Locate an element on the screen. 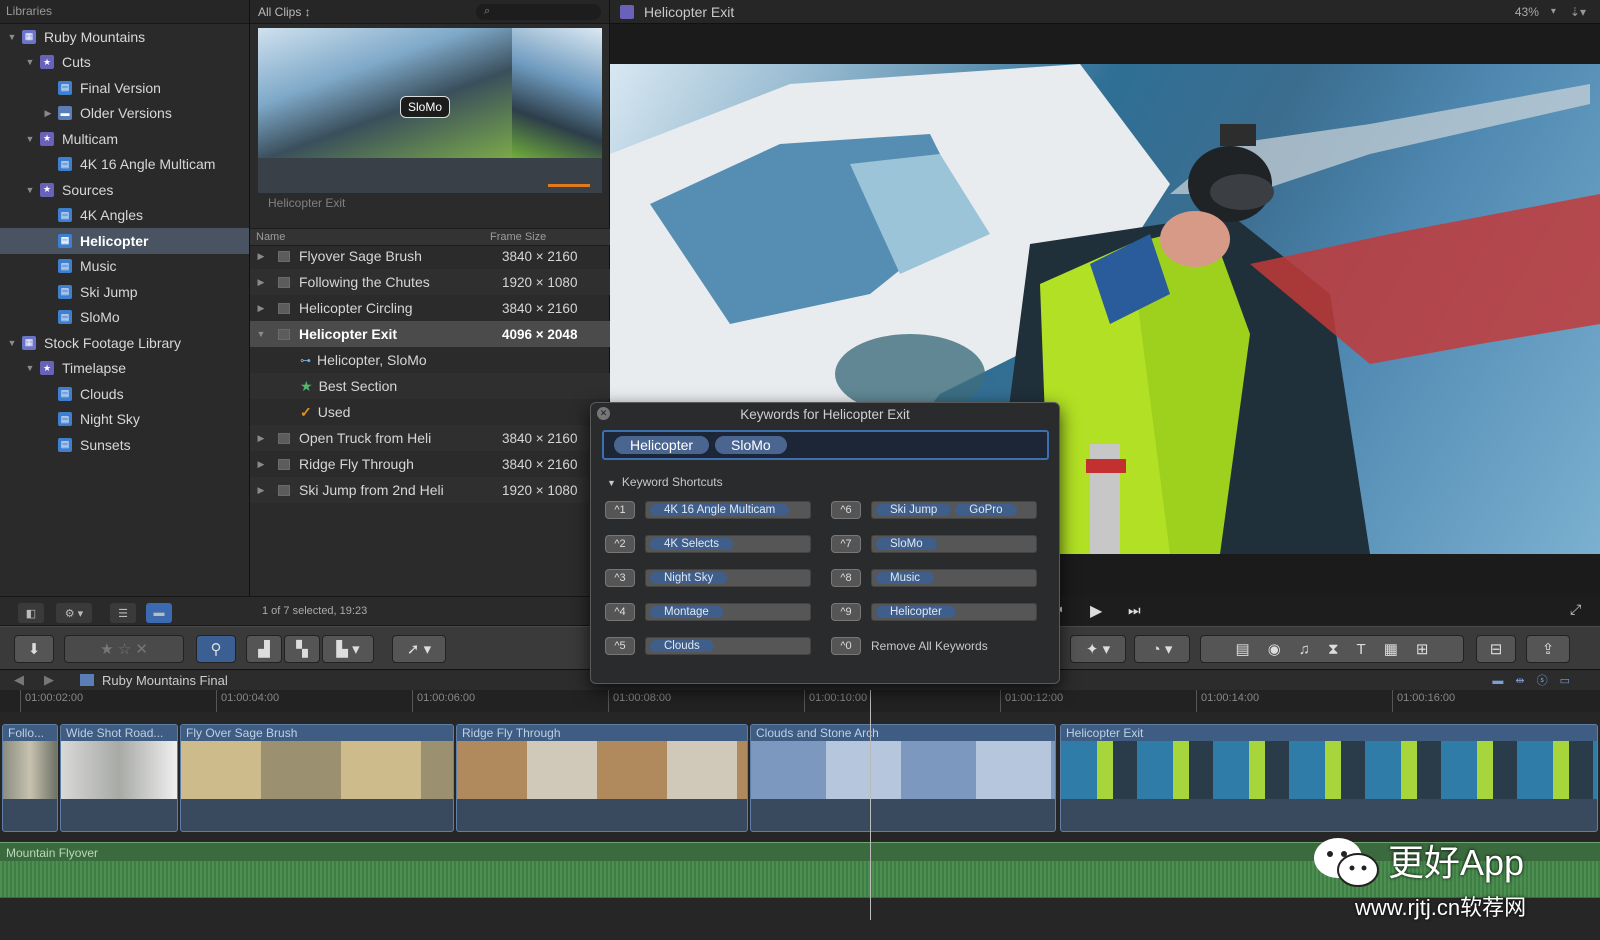 Image resolution: width=1600 pixels, height=940 pixels. timeline-clip: Helicopter Exit is located at coordinates (1329, 778).